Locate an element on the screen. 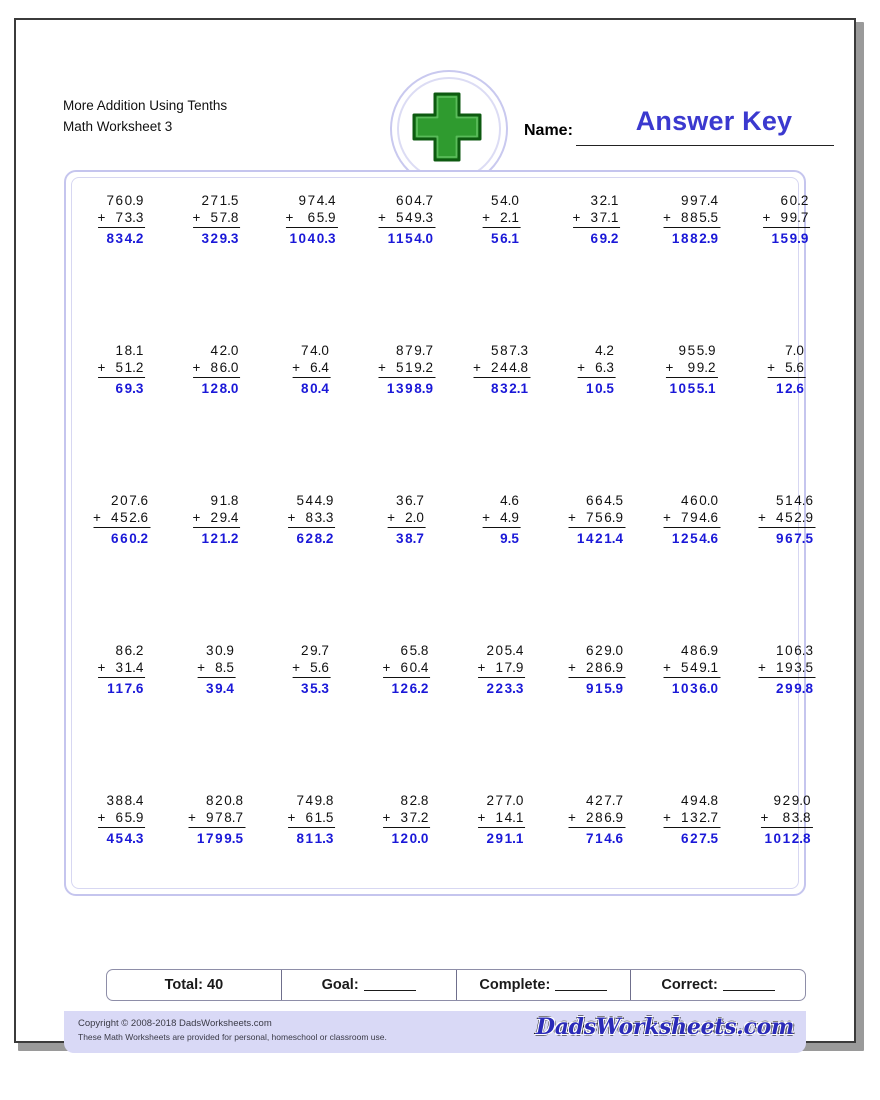  addend-bottom: +193.5 is located at coordinates (785, 667).